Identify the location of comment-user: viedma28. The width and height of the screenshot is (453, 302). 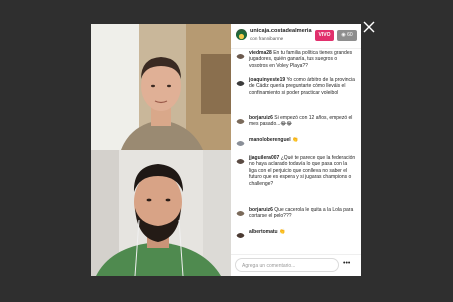
(260, 53).